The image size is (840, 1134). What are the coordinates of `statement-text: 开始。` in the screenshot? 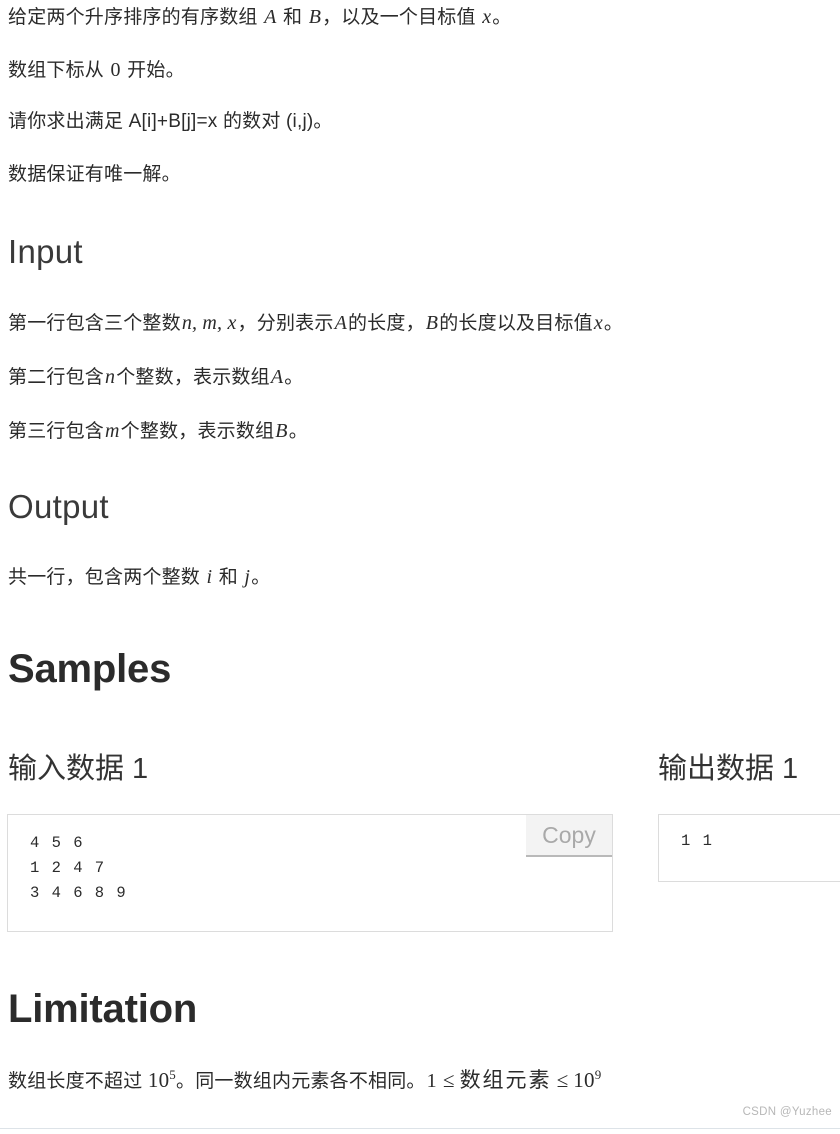 It's located at (153, 70).